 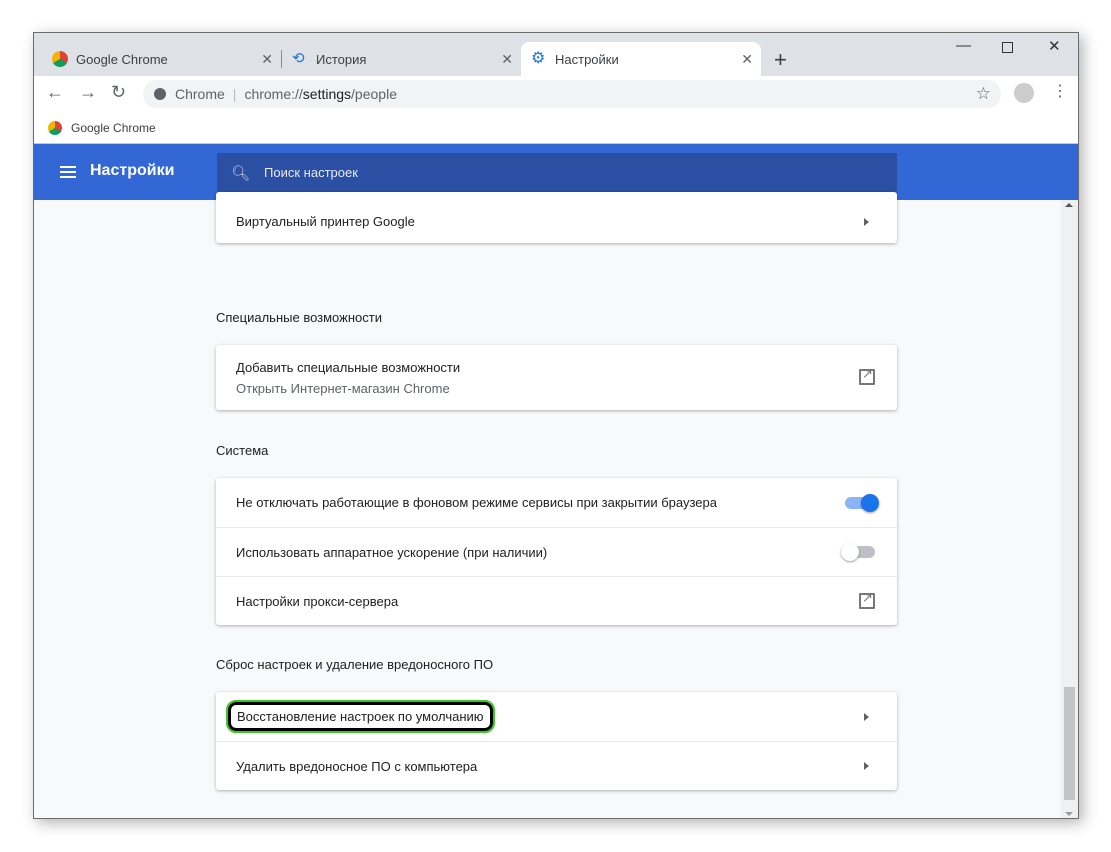 What do you see at coordinates (118, 92) in the screenshot?
I see `reload-button: ↻` at bounding box center [118, 92].